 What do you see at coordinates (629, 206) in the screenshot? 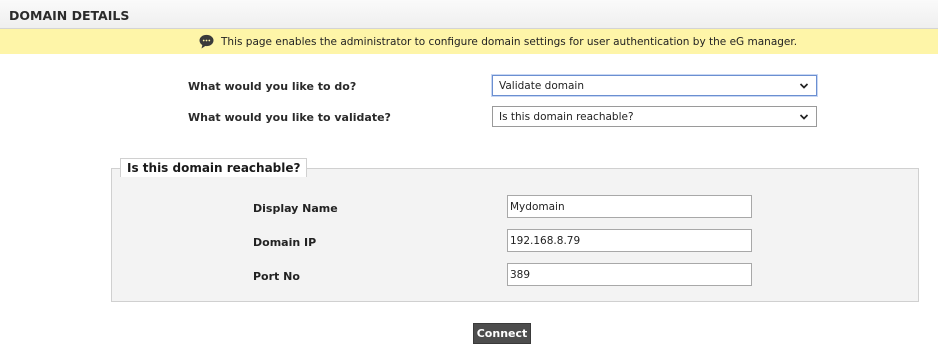
I see `display-name-input` at bounding box center [629, 206].